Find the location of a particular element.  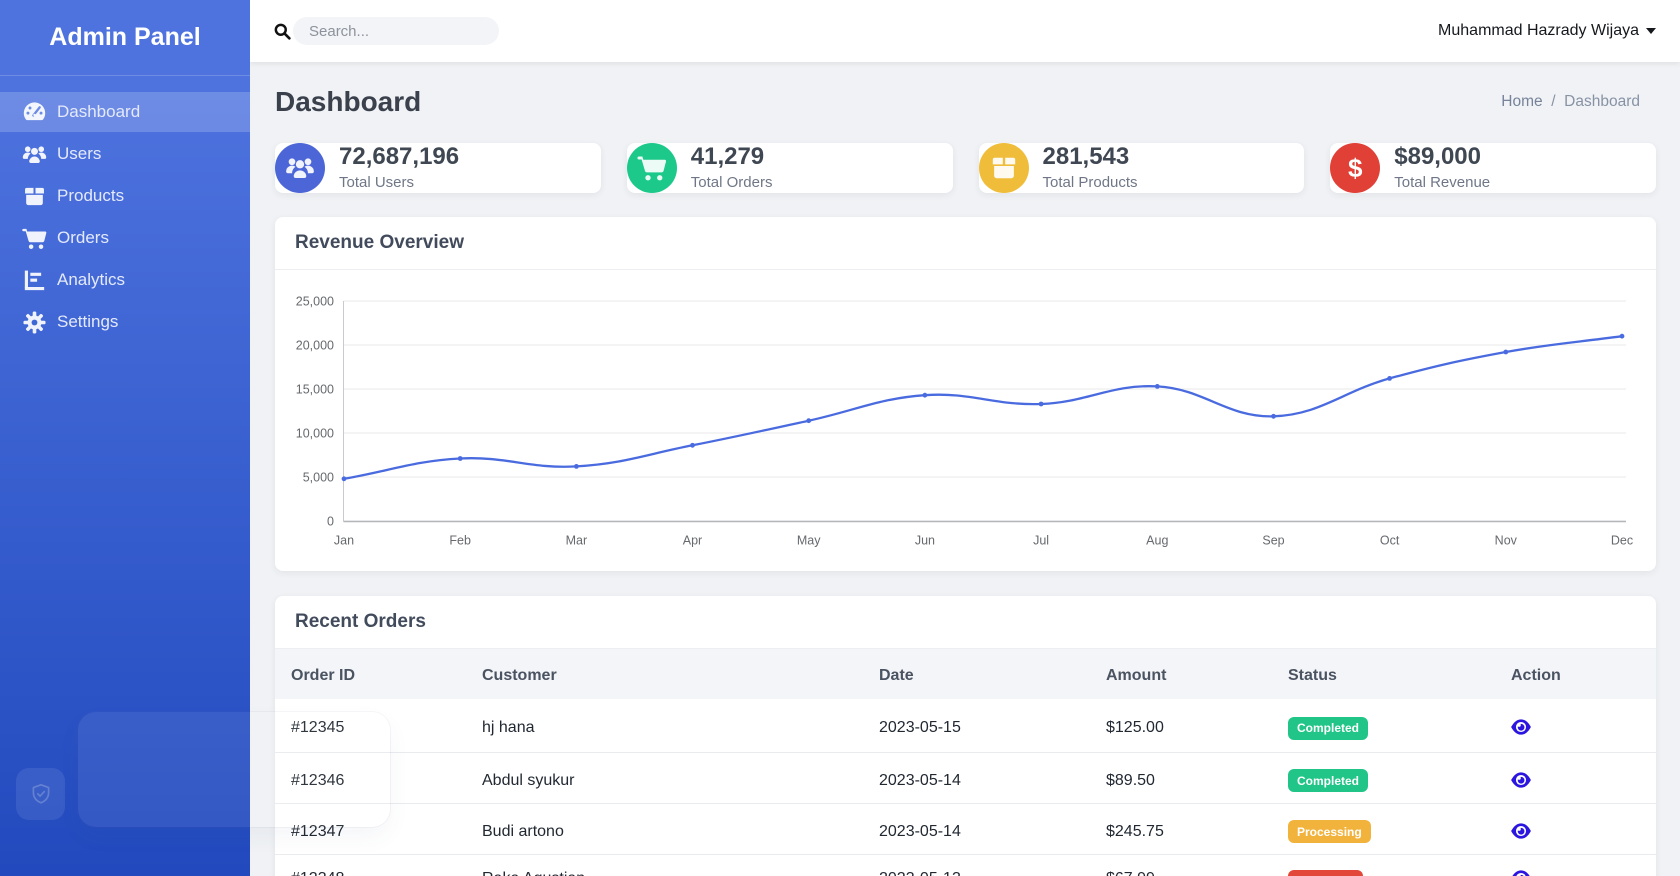

svg-text: 10,000 is located at coordinates (315, 434).